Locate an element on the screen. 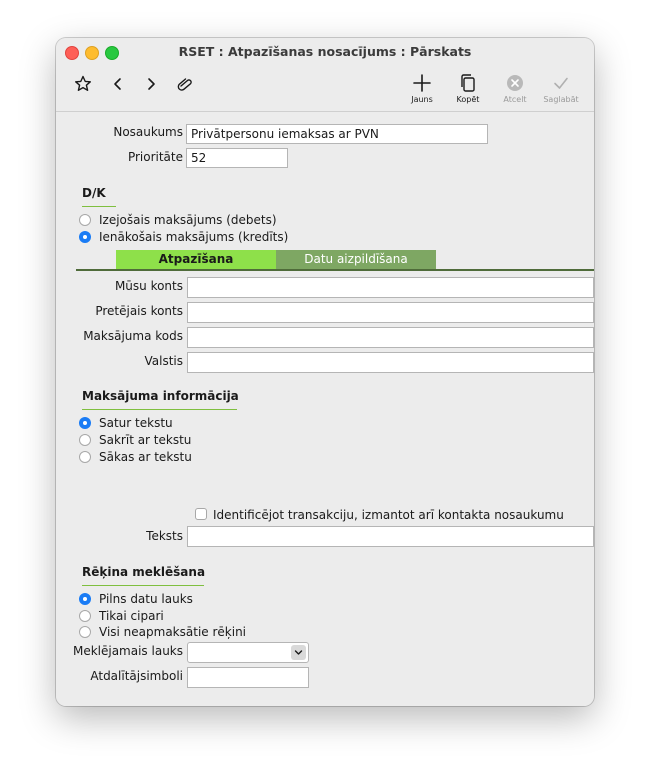 The height and width of the screenshot is (780, 650). select-chevron-icon is located at coordinates (298, 652).